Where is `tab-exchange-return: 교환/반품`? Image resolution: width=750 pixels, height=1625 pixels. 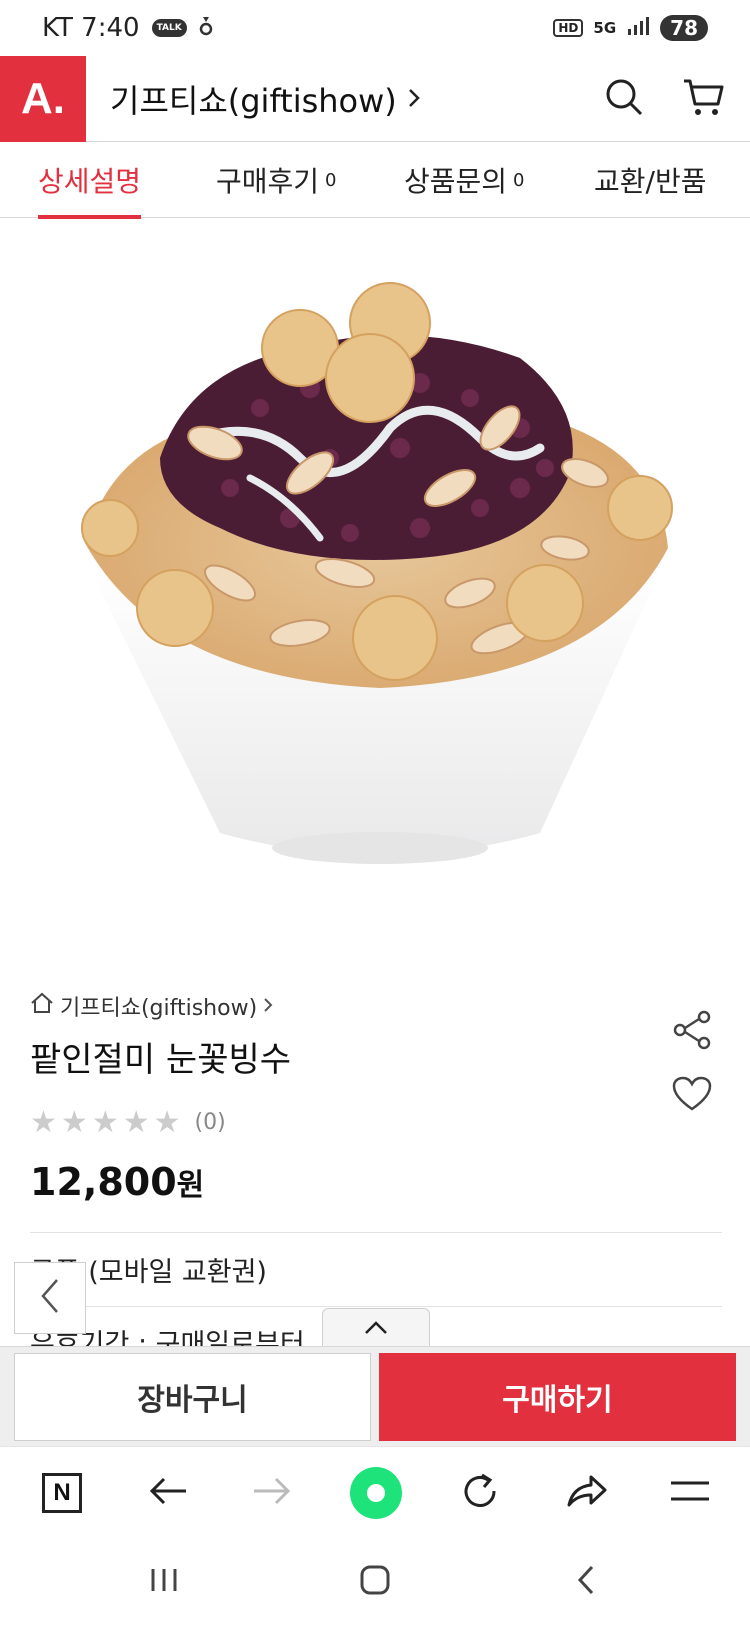
tab-exchange-return: 교환/반품 is located at coordinates (650, 180).